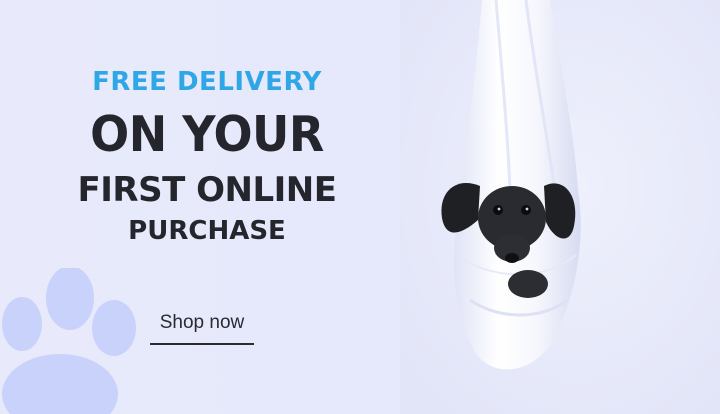  I want to click on promo-headline: ON YOUR, so click(207, 134).